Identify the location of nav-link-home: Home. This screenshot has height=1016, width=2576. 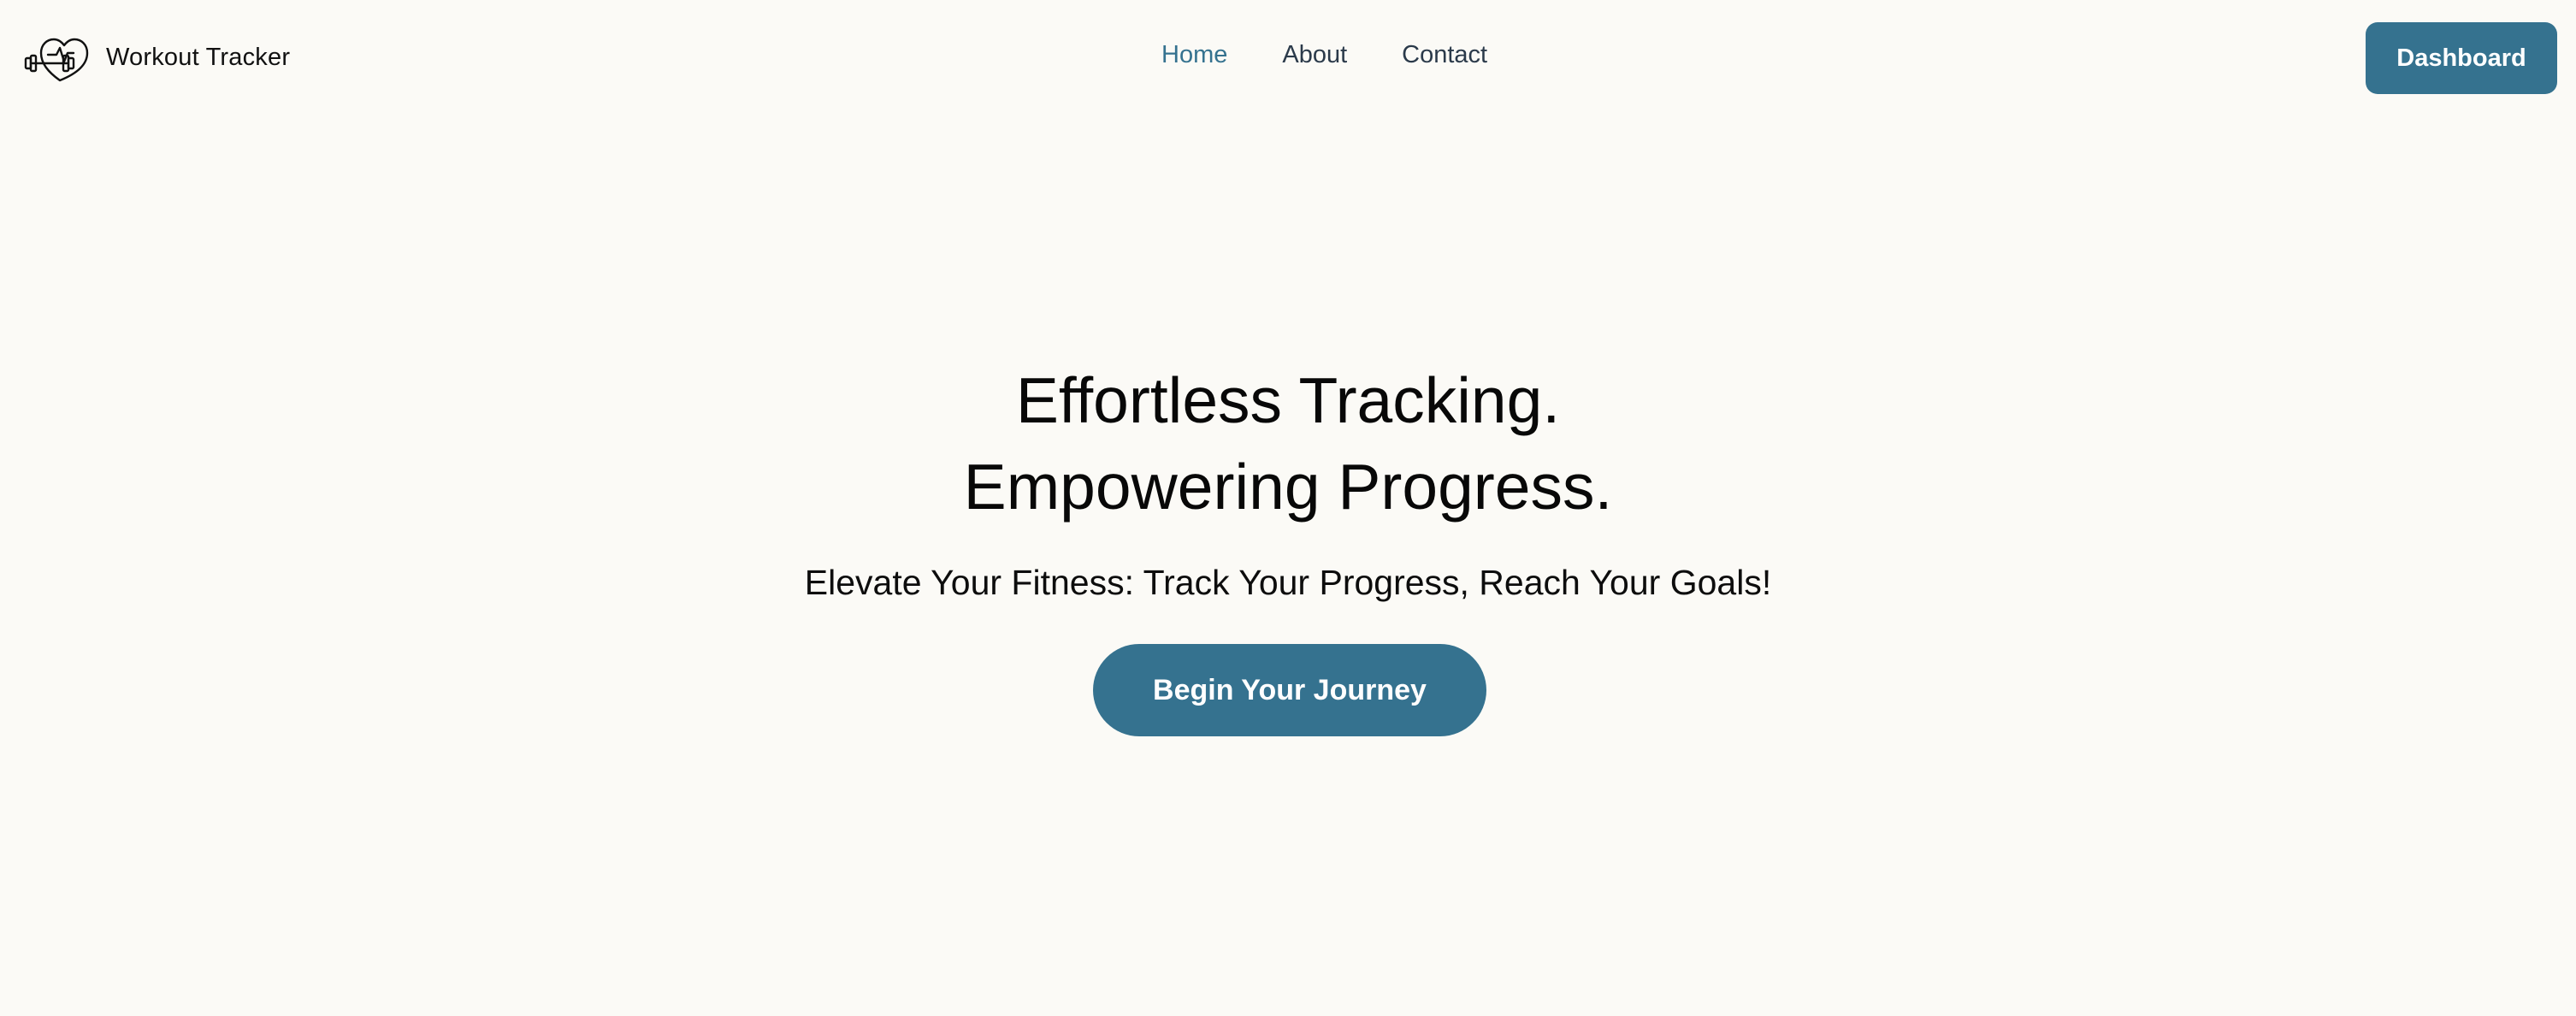
(1194, 55).